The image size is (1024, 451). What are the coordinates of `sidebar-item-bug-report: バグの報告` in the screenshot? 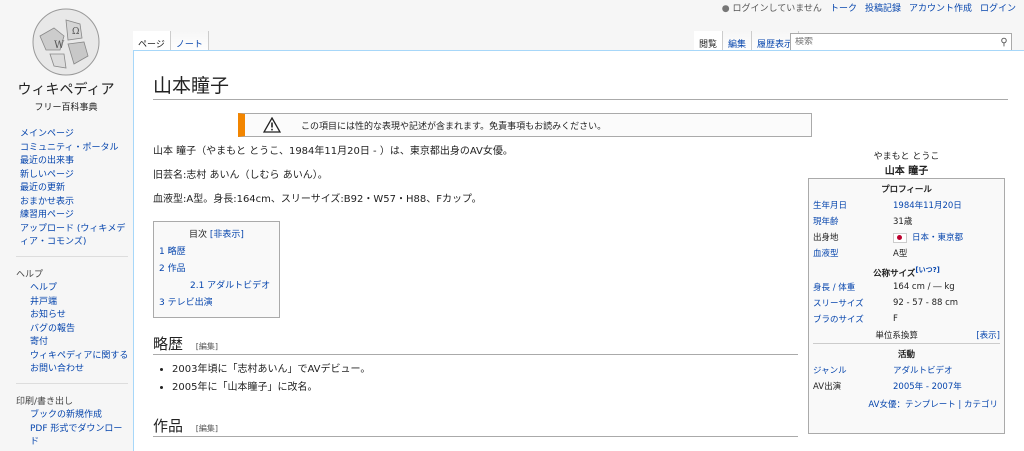 It's located at (80, 330).